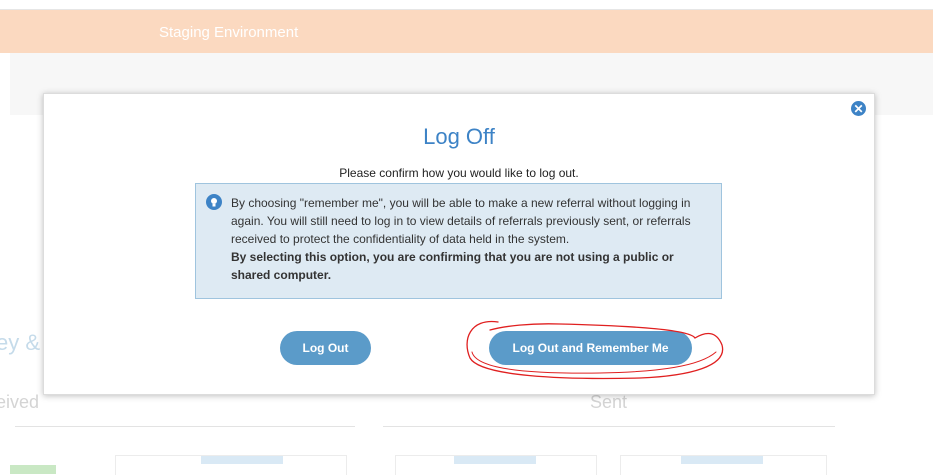 This screenshot has width=933, height=475. Describe the element at coordinates (33, 469) in the screenshot. I see `background-badge` at that location.